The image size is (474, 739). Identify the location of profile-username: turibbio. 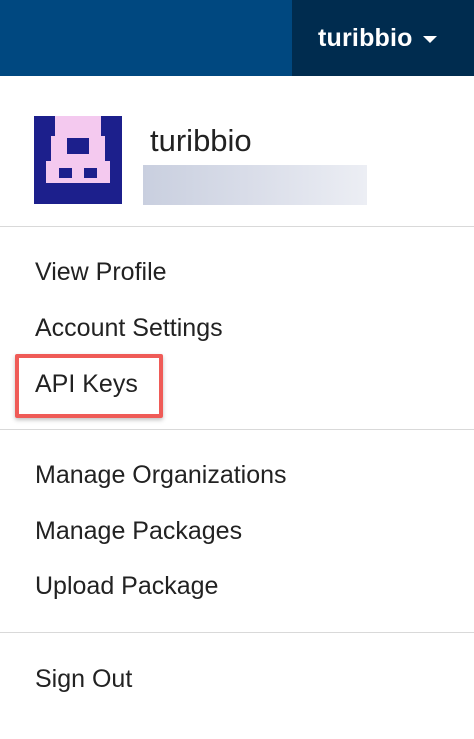
(201, 140).